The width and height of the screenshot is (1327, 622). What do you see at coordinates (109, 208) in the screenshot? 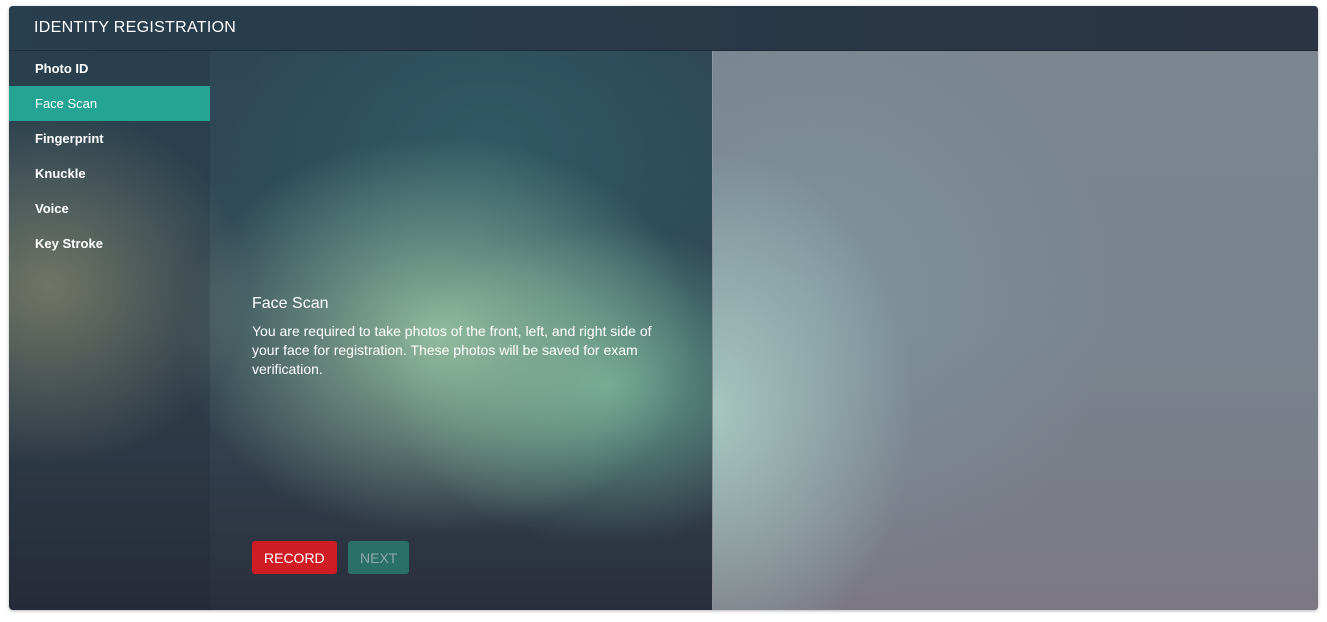
I see `sidebar-item-voice: Voice` at bounding box center [109, 208].